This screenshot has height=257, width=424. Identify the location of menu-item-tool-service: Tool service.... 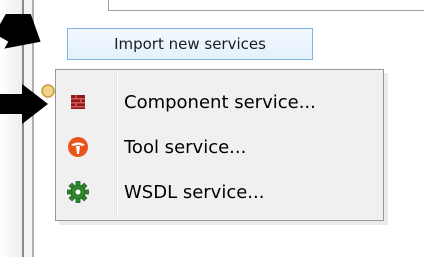
(219, 147).